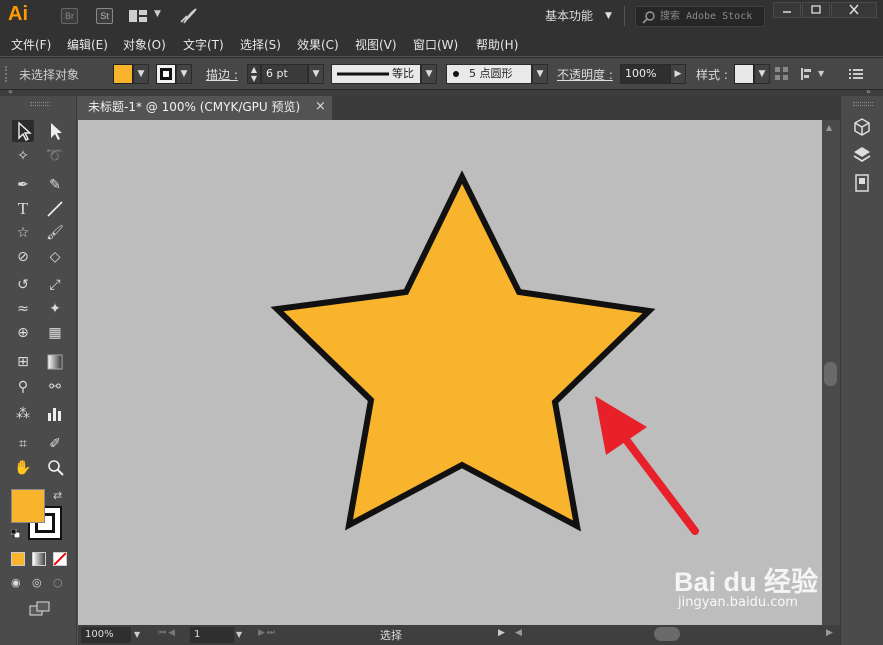 The image size is (883, 645). I want to click on stroke-label: 描边 :, so click(222, 74).